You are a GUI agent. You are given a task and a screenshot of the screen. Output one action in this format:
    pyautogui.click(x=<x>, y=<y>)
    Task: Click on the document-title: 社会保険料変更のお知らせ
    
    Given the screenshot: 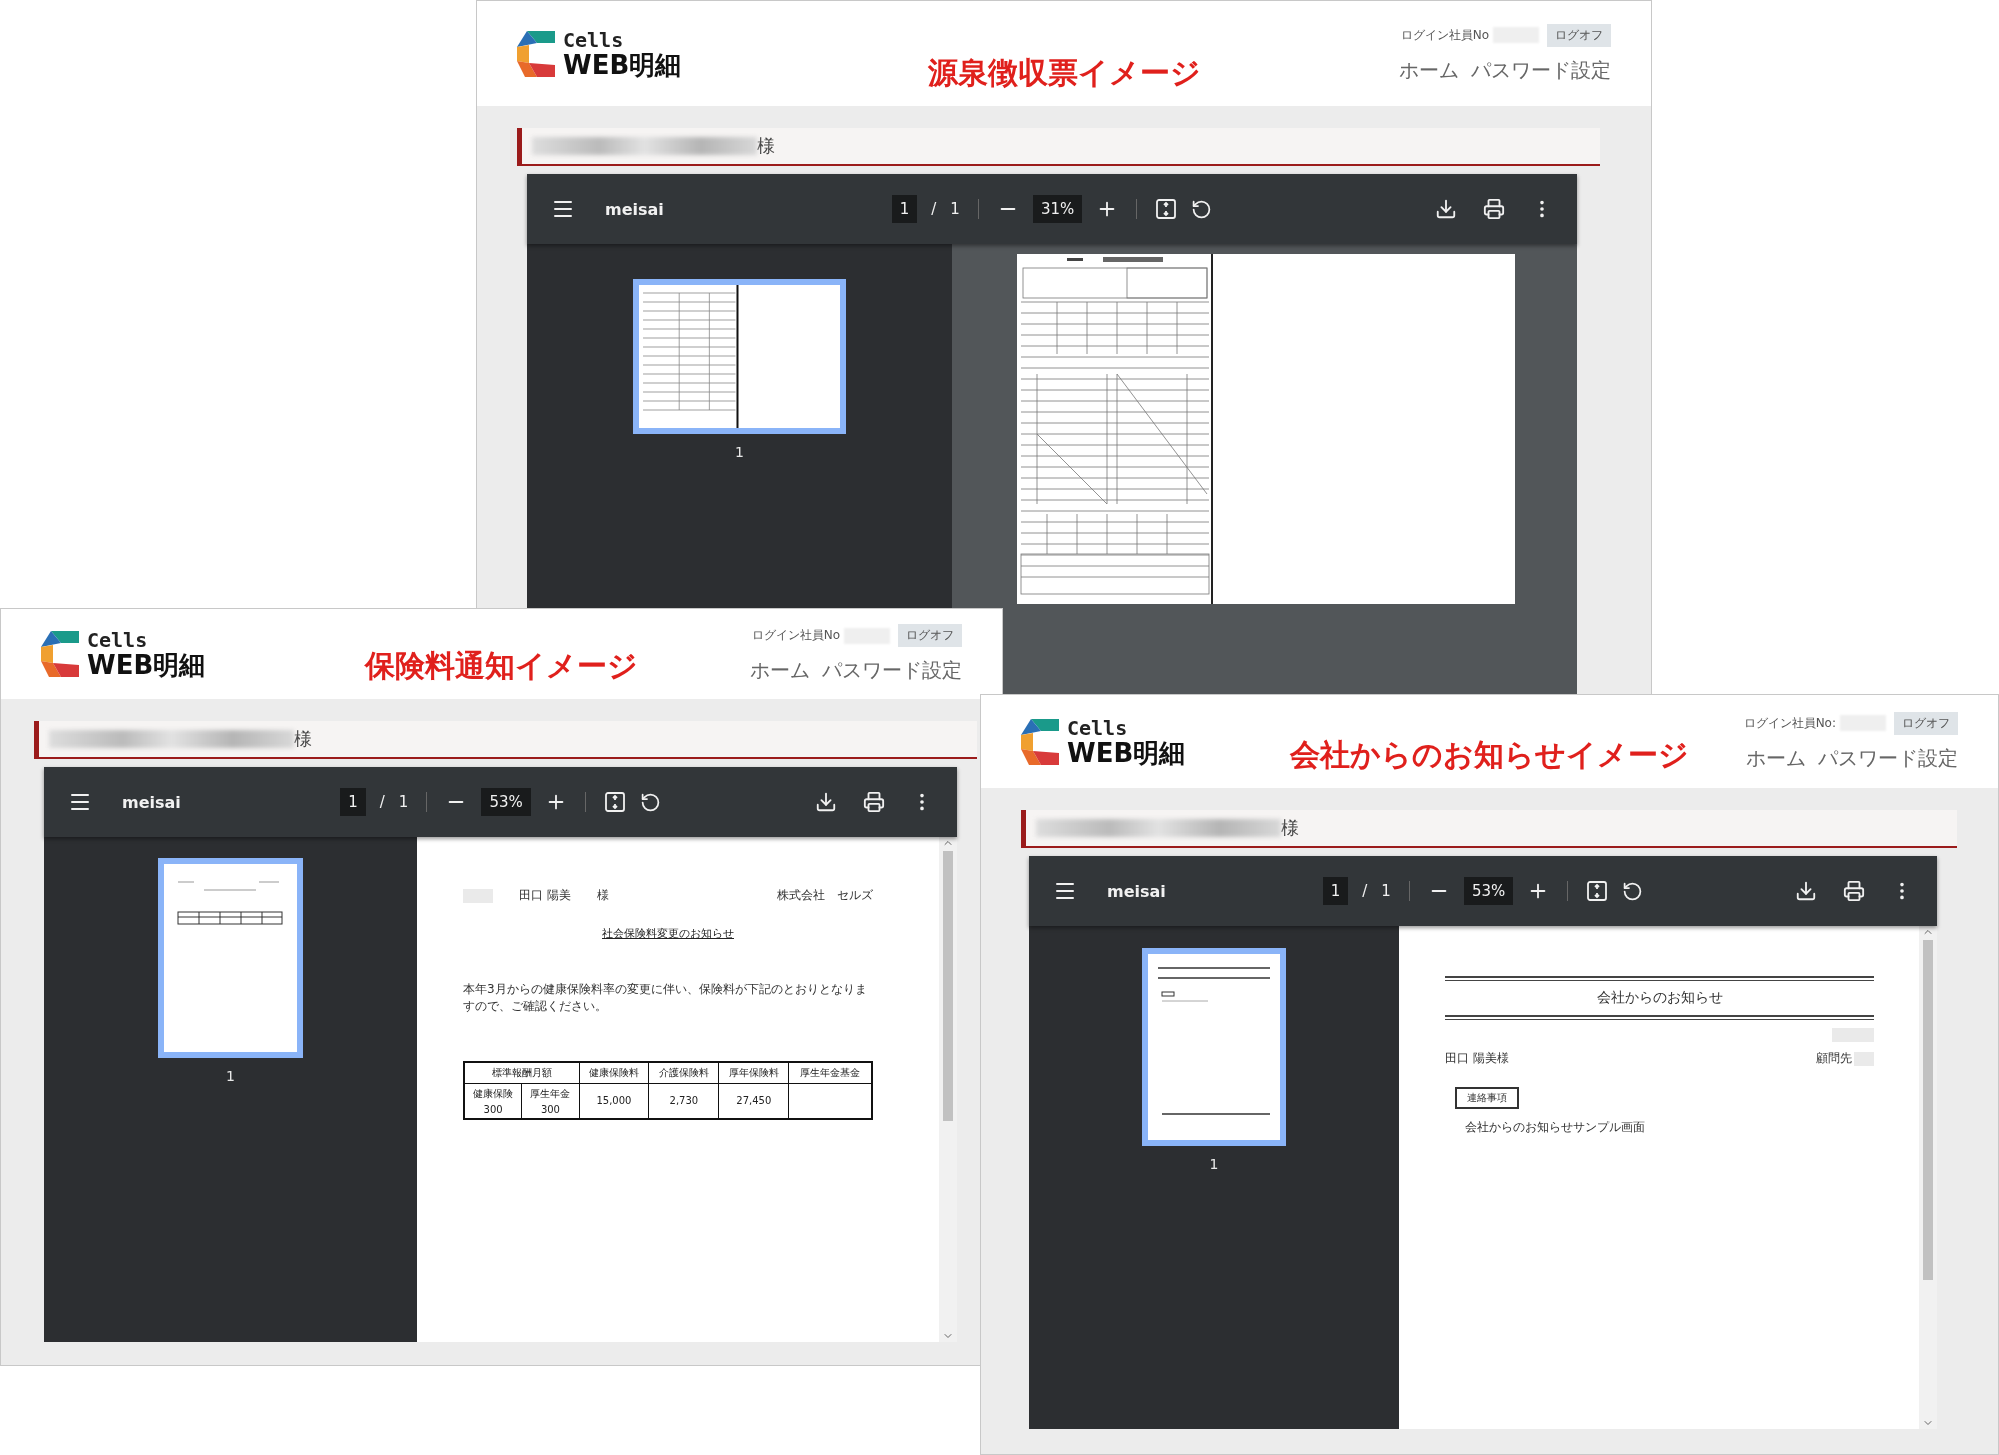 What is the action you would take?
    pyautogui.click(x=668, y=933)
    